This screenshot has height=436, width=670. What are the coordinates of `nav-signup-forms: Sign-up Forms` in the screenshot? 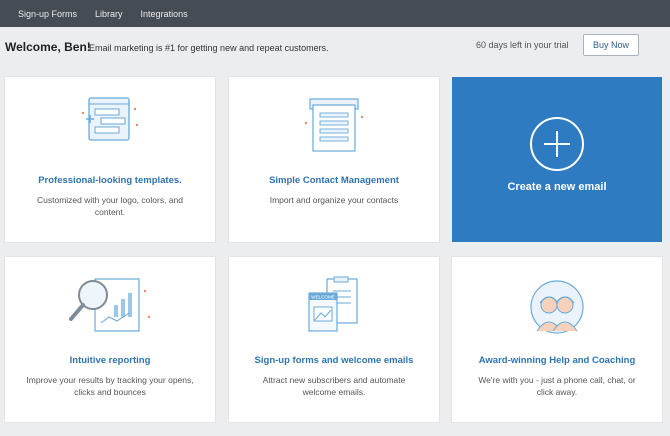 It's located at (47, 14).